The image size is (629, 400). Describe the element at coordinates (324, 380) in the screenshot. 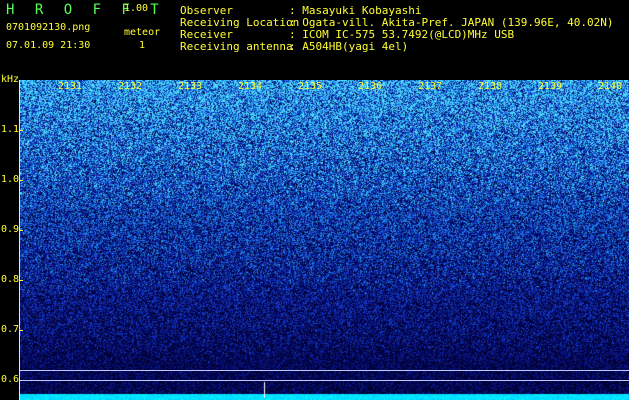

I see `marker-line-lower` at that location.